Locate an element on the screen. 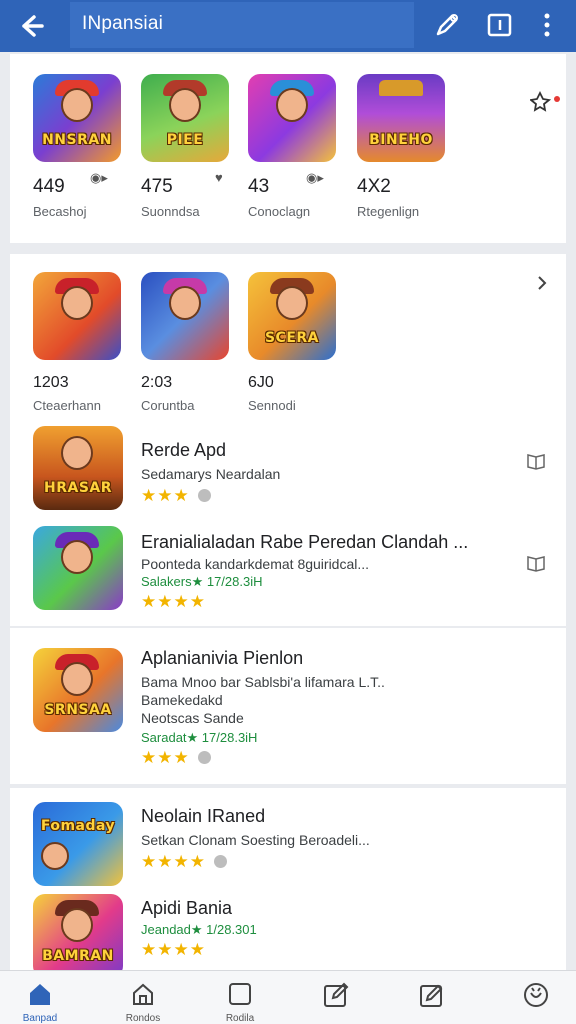 This screenshot has height=1024, width=576. edit-square-icon is located at coordinates (336, 994).